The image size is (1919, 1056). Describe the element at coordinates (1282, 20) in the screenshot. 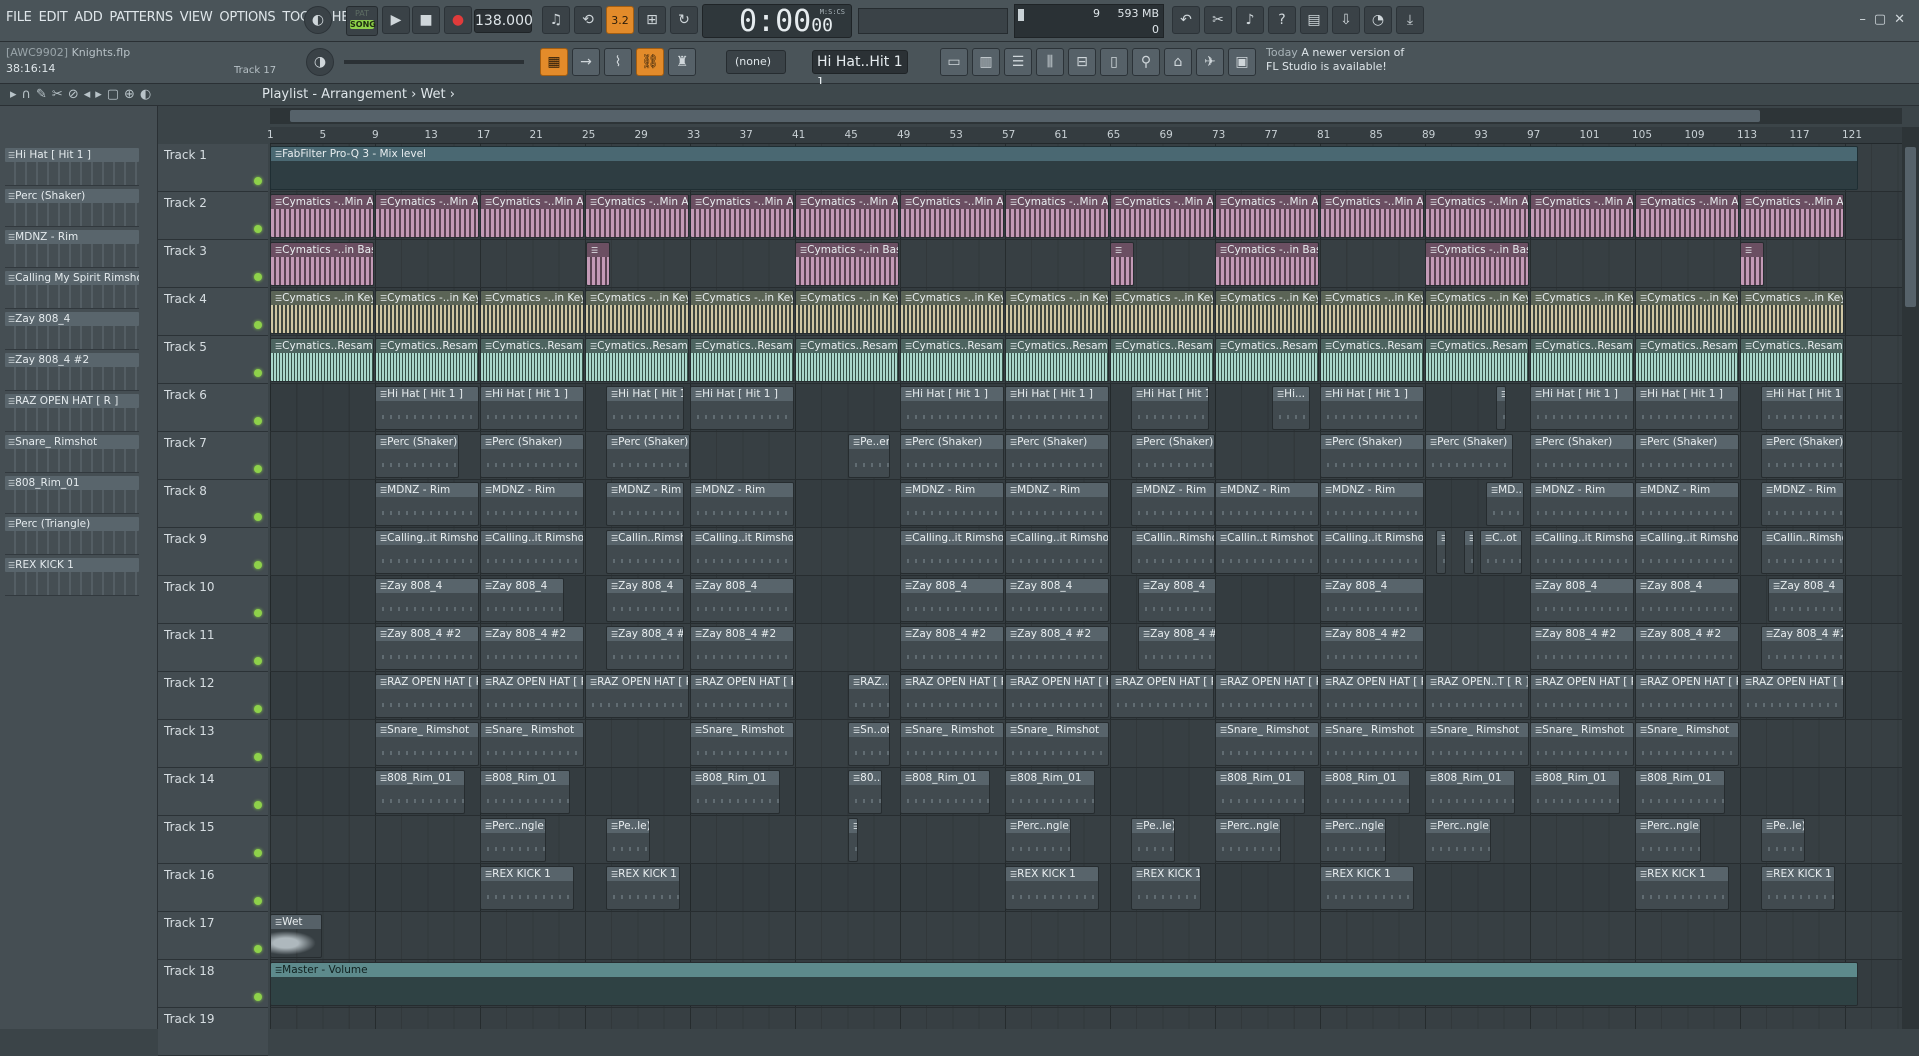

I see `help-icon: ?` at that location.